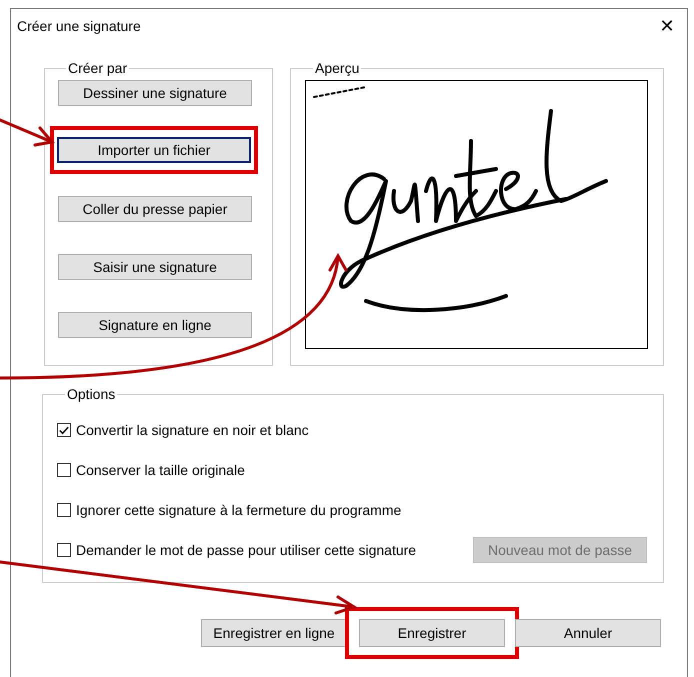 The image size is (694, 677). Describe the element at coordinates (246, 550) in the screenshot. I see `option-label: Demander le mot de passe pour utiliser cette signature` at that location.